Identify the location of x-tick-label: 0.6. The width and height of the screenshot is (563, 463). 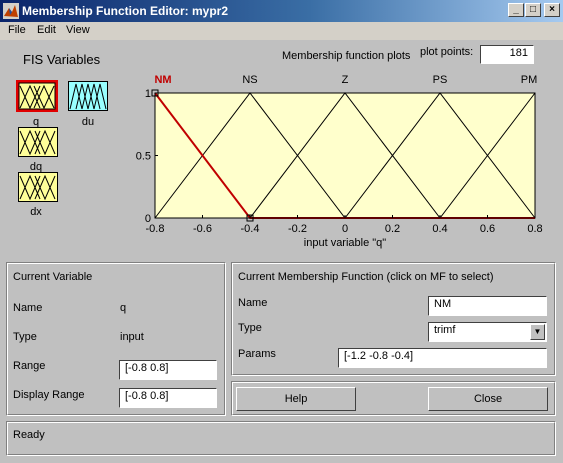
(487, 229).